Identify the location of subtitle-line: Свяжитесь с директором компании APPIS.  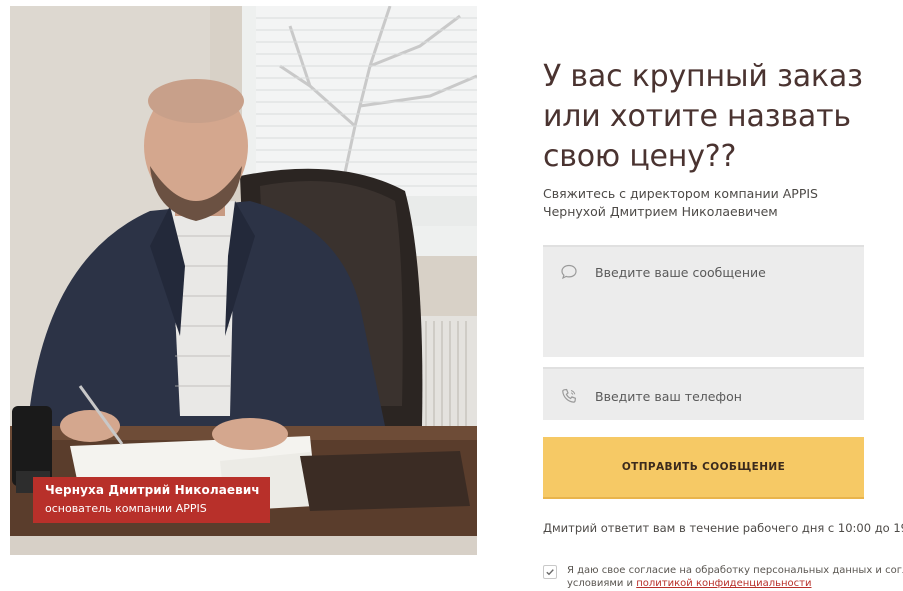
(680, 193).